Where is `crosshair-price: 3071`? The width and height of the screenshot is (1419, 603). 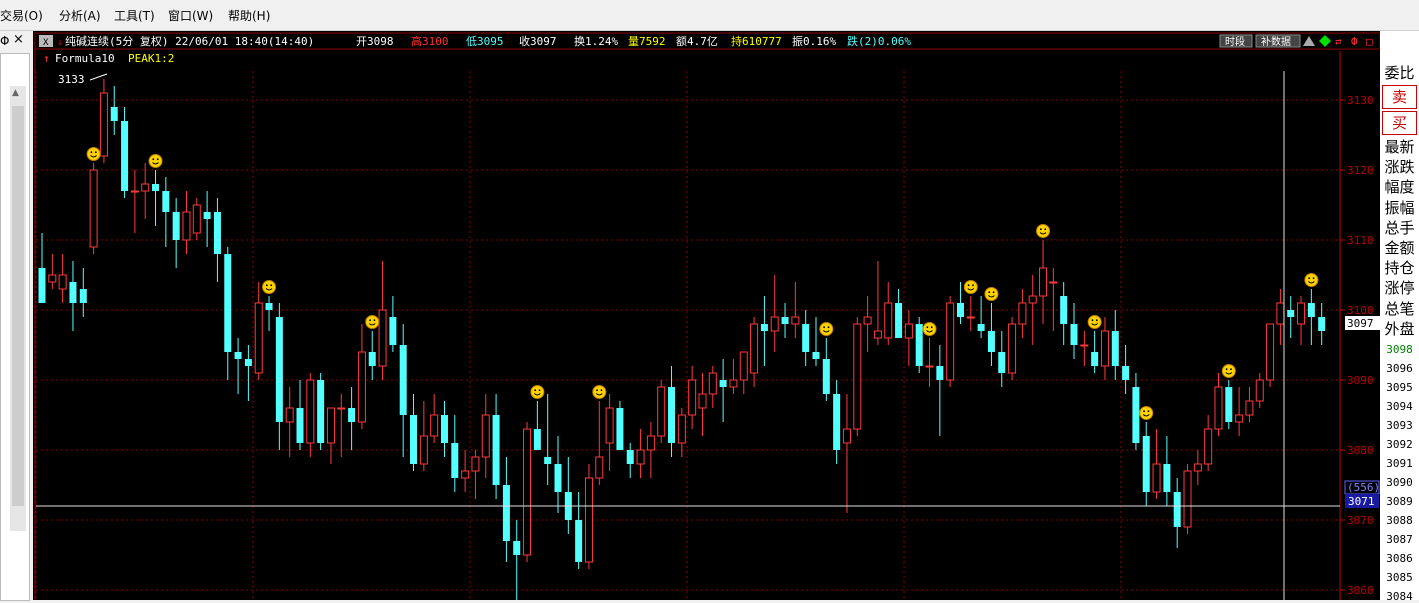 crosshair-price: 3071 is located at coordinates (1361, 501).